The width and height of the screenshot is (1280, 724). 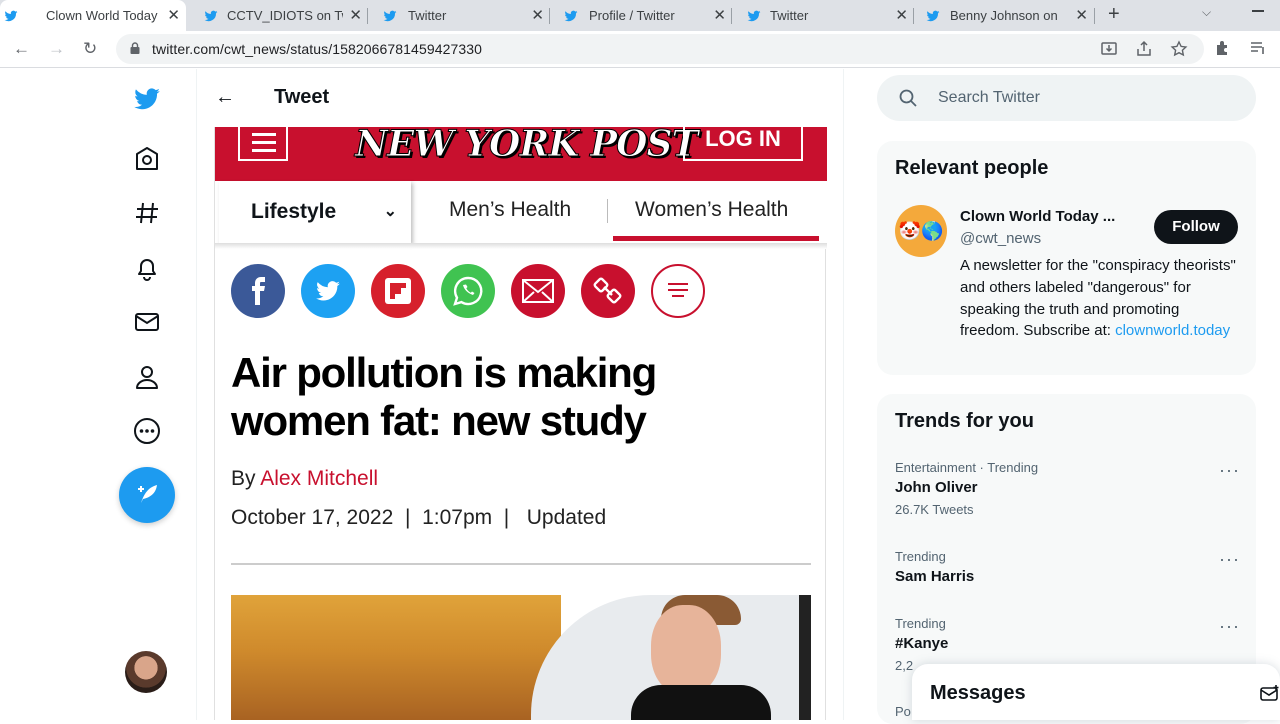 I want to click on section-label: Lifestyle, so click(x=294, y=211).